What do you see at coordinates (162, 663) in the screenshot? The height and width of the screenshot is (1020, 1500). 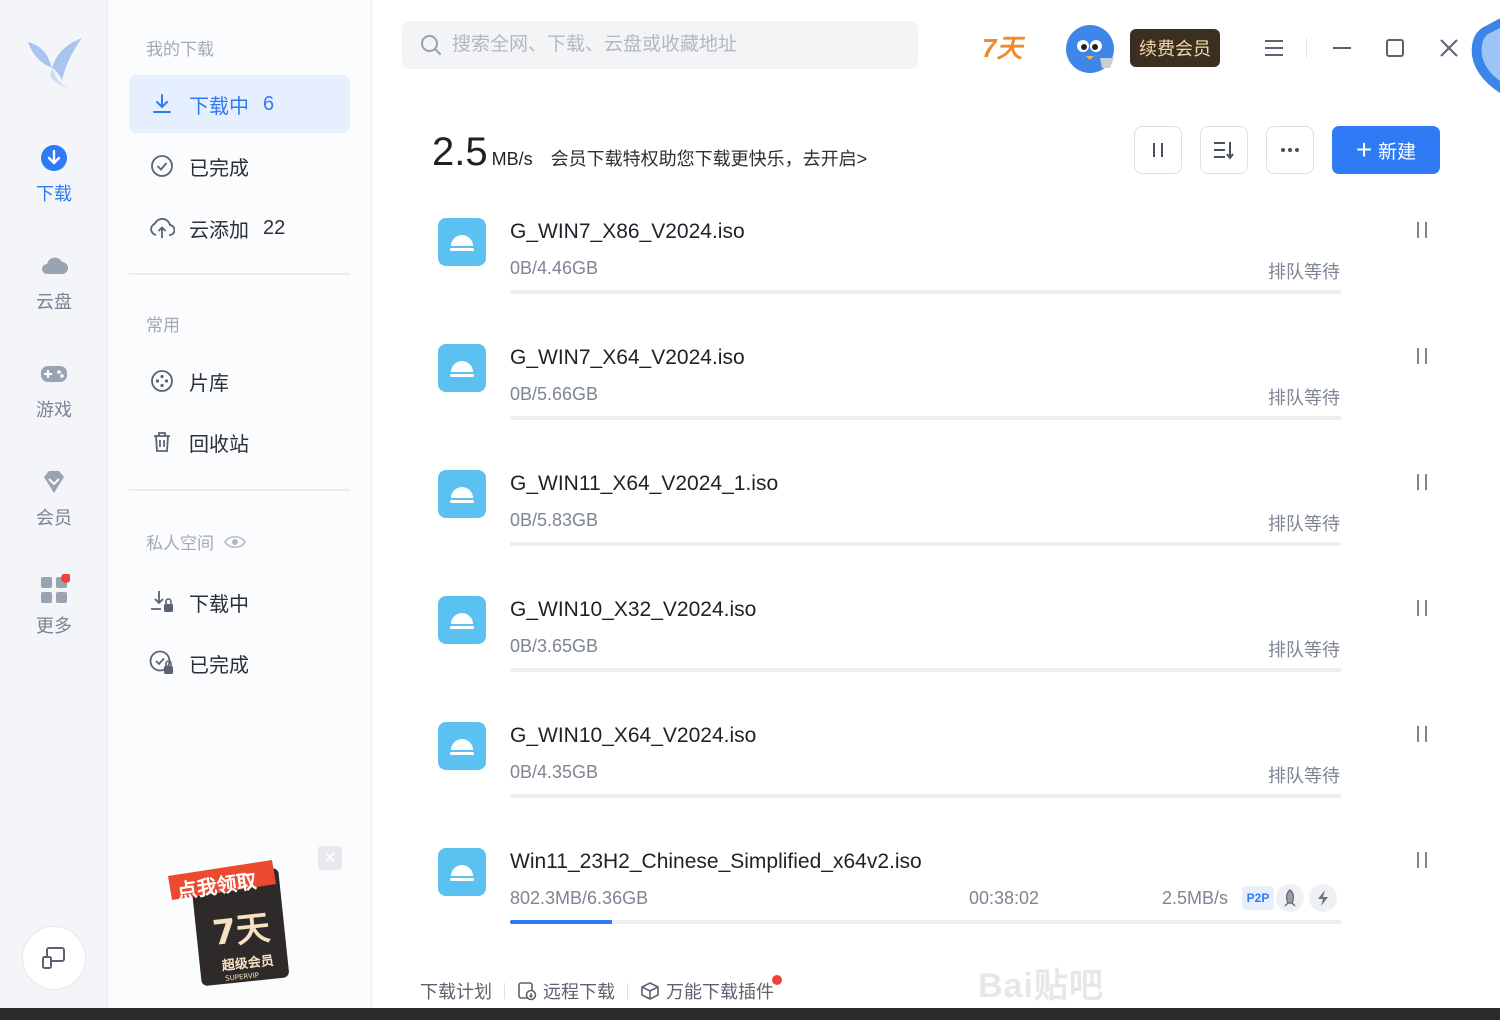 I see `check-lock-icon` at bounding box center [162, 663].